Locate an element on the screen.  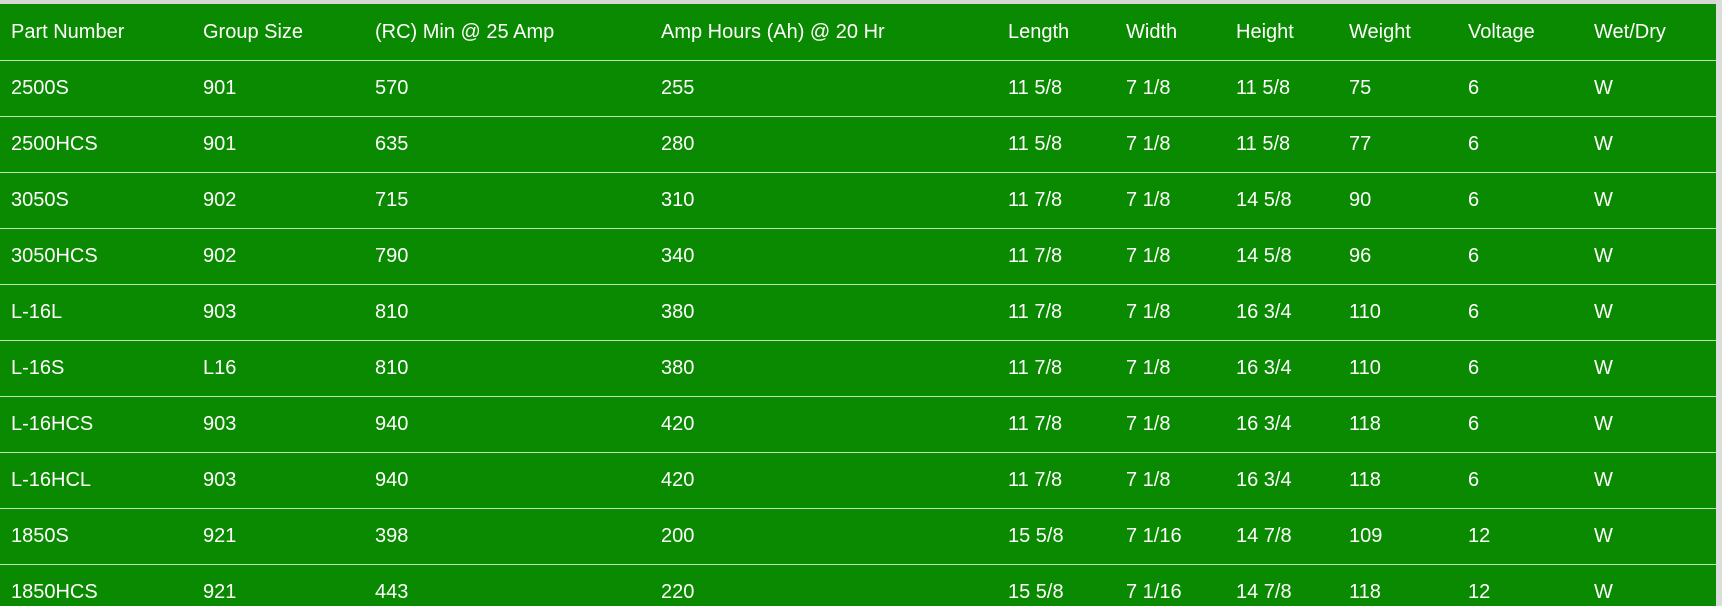
table-row: 3050HCS 902 790 340 11 7/8 7 1/8 14 5/8 96 6 W is located at coordinates (858, 256).